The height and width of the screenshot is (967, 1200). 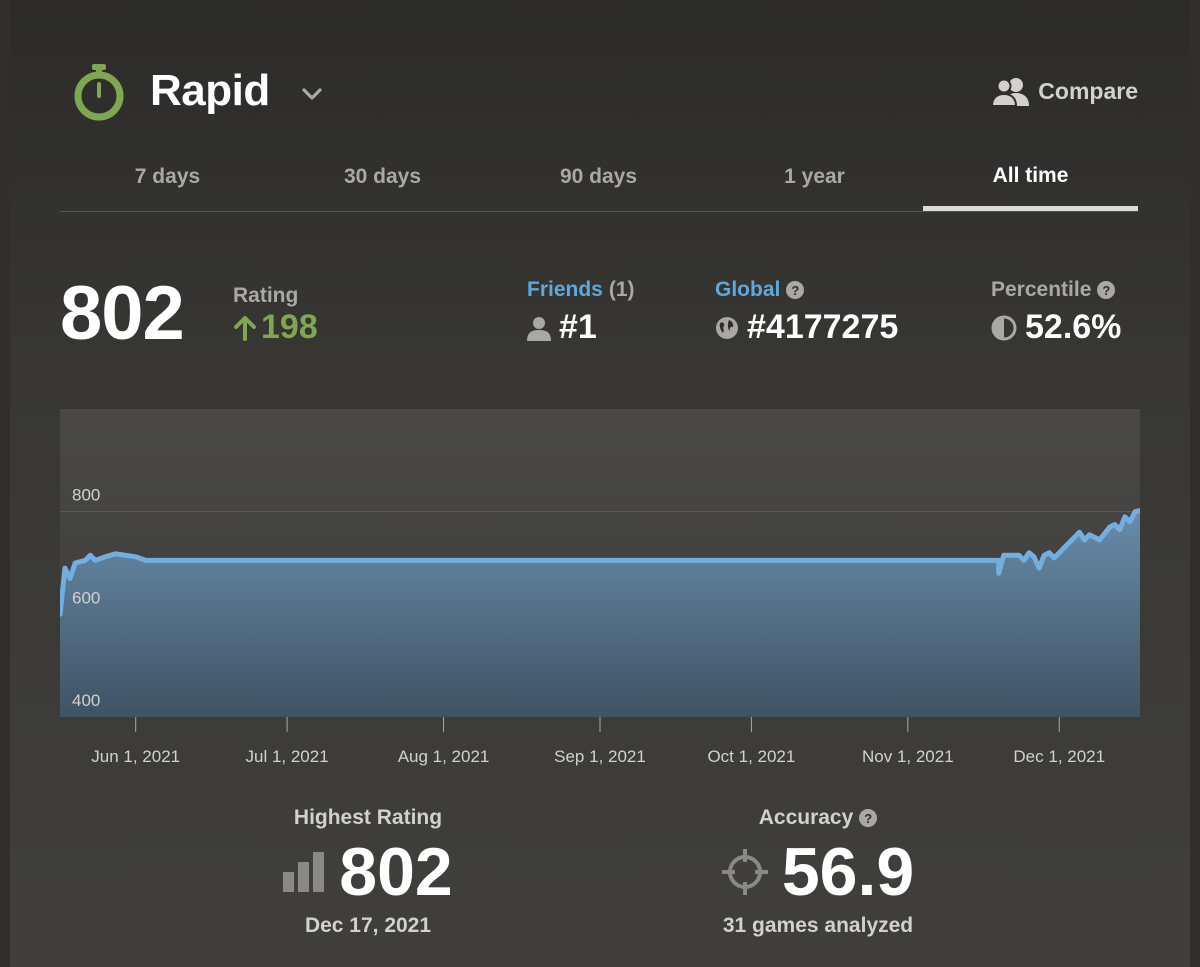 I want to click on chevron-down-icon, so click(x=312, y=94).